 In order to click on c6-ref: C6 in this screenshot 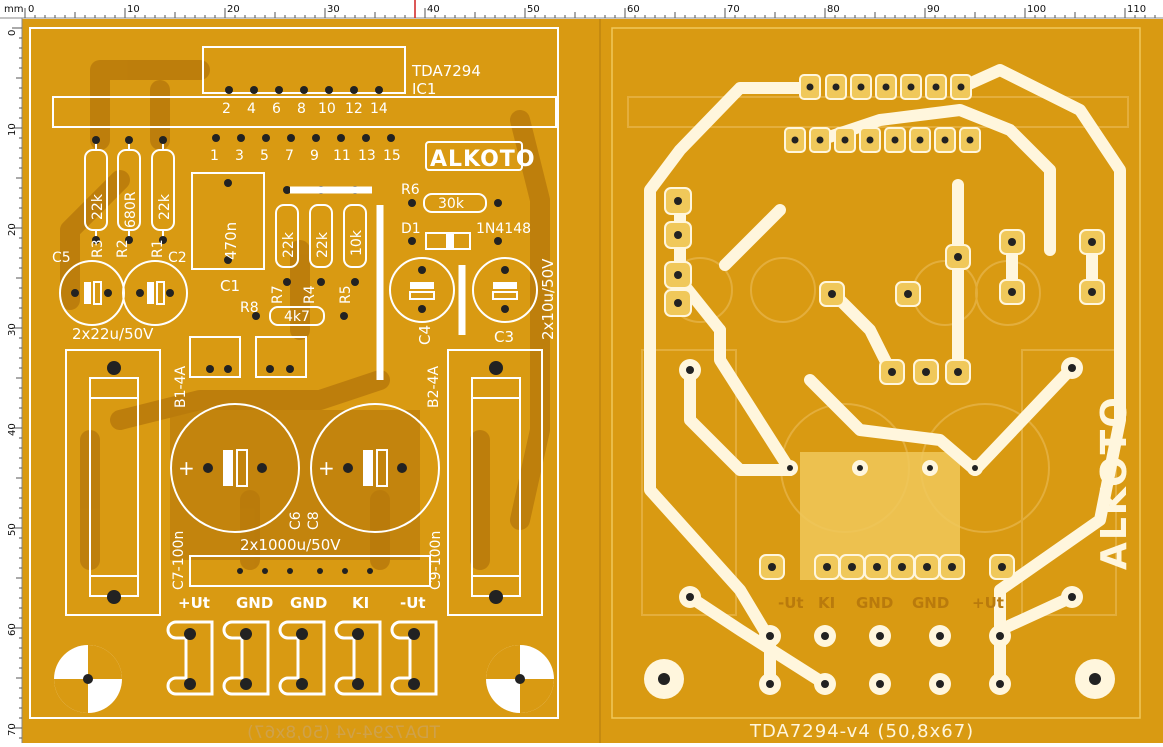, I will do `click(296, 520)`.